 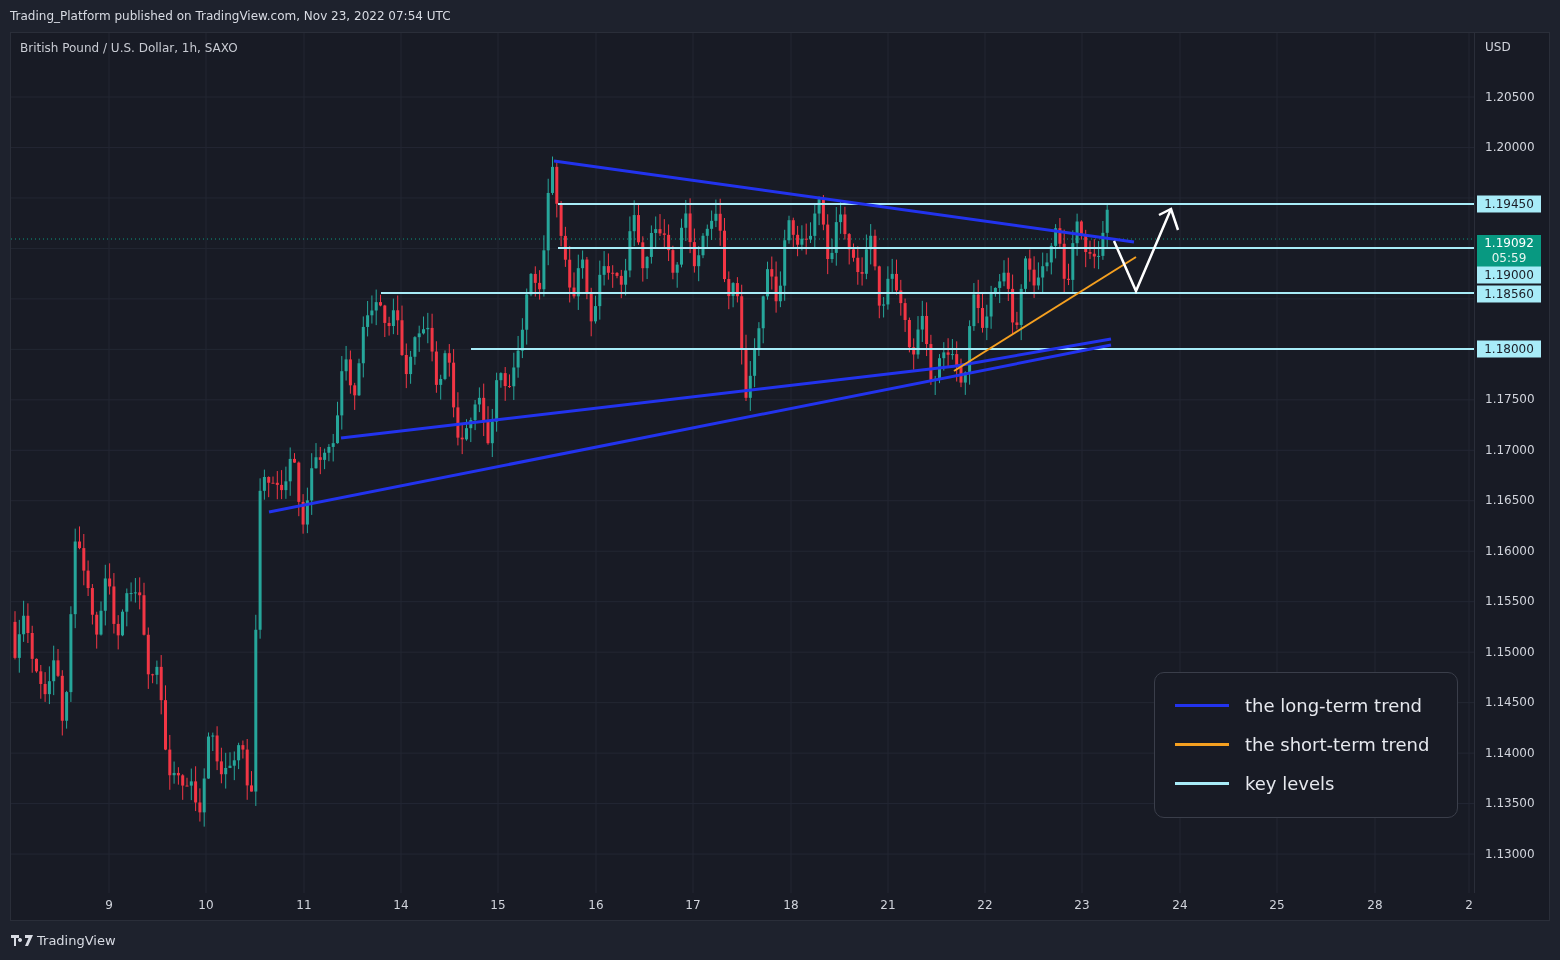 I want to click on date-label: 10, so click(x=206, y=904).